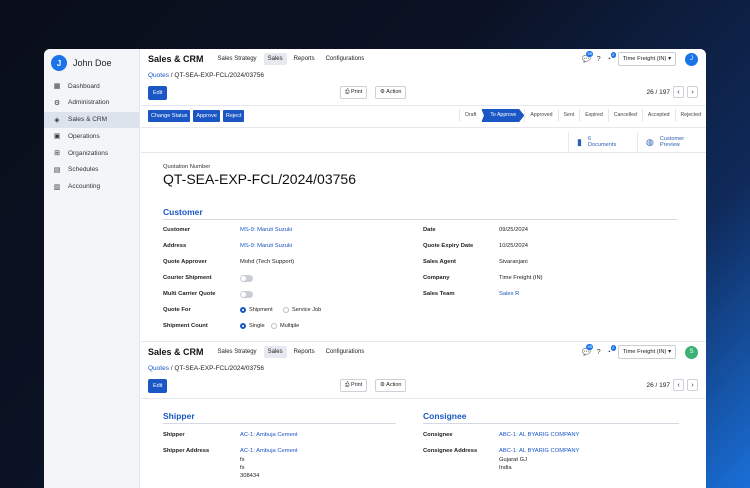 Image resolution: width=750 pixels, height=488 pixels. Describe the element at coordinates (439, 262) in the screenshot. I see `sales-agent-label: Sales Agent` at that location.